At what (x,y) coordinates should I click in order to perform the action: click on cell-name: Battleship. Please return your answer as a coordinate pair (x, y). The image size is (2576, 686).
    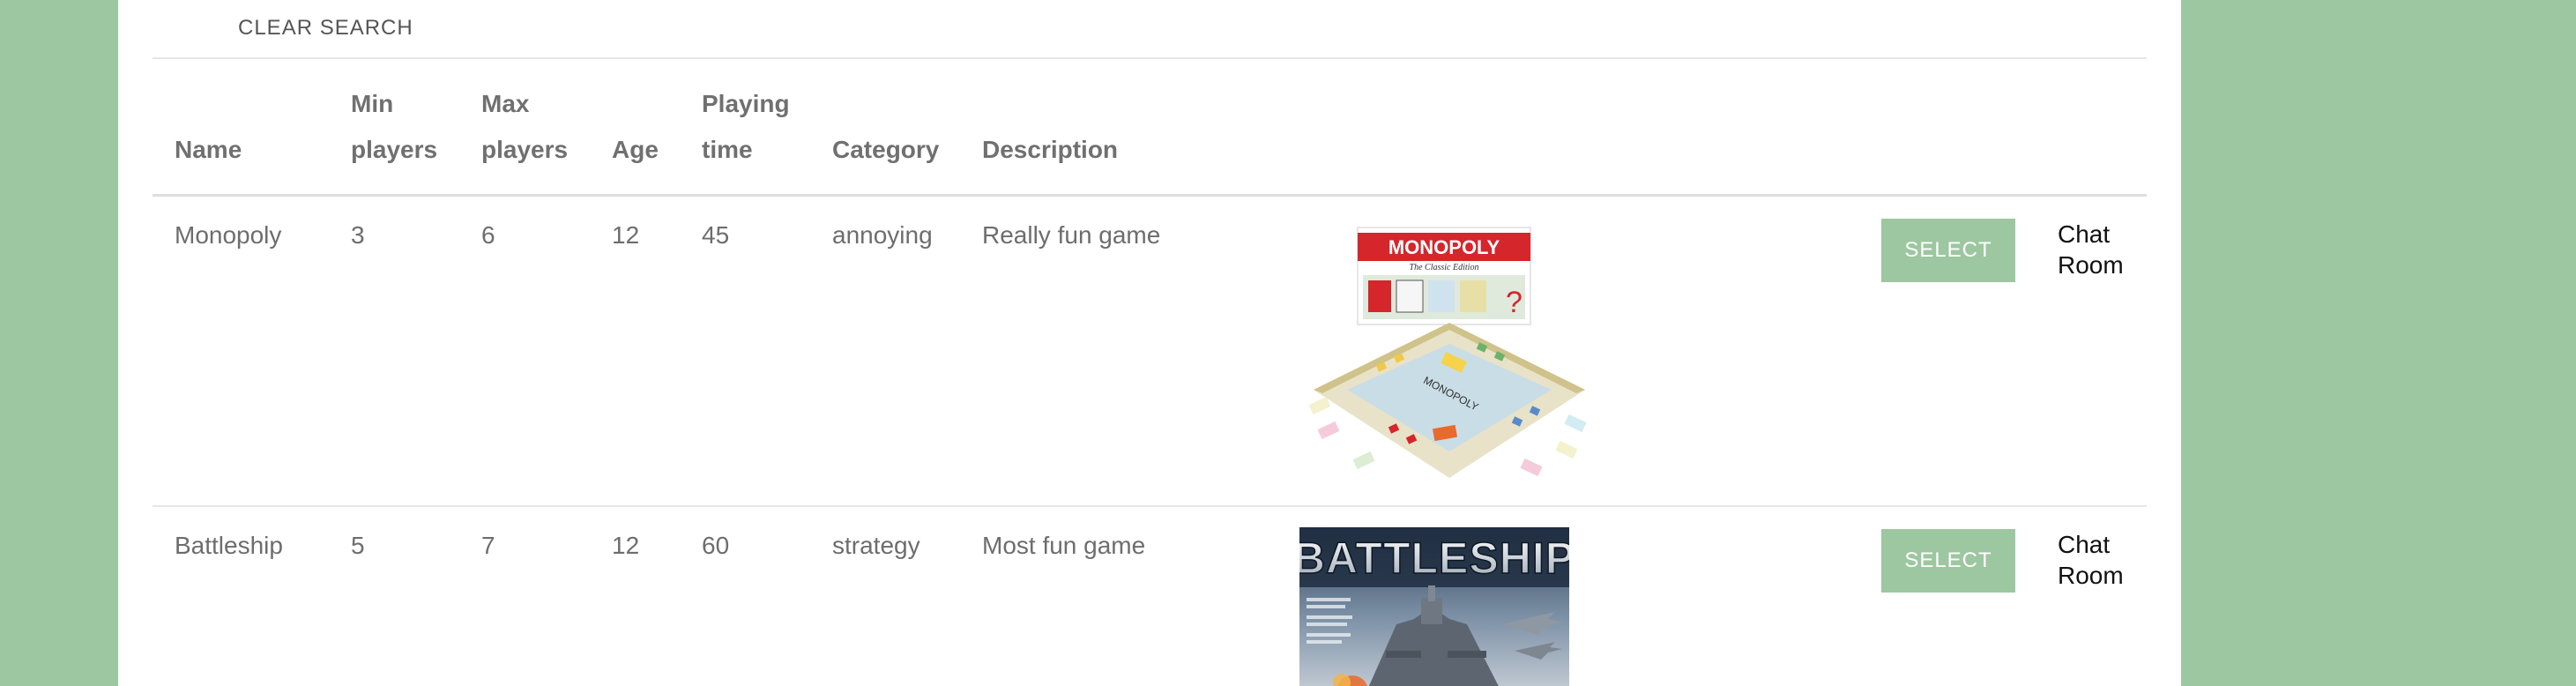
    Looking at the image, I should click on (229, 546).